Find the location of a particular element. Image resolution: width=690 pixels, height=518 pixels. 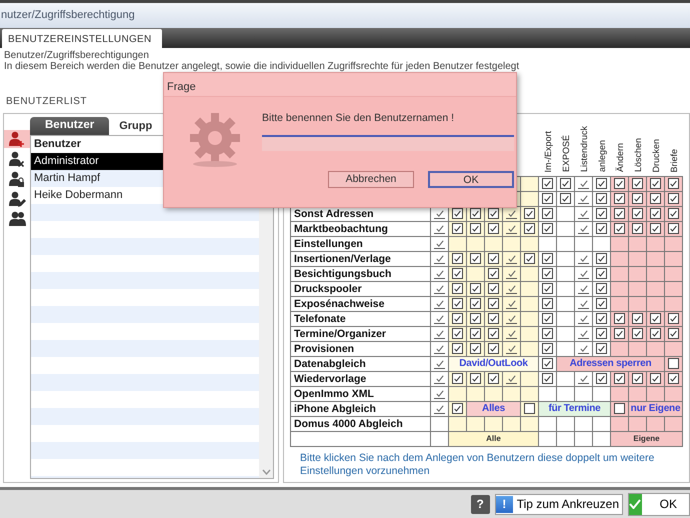

tab: Benutzer is located at coordinates (70, 126).